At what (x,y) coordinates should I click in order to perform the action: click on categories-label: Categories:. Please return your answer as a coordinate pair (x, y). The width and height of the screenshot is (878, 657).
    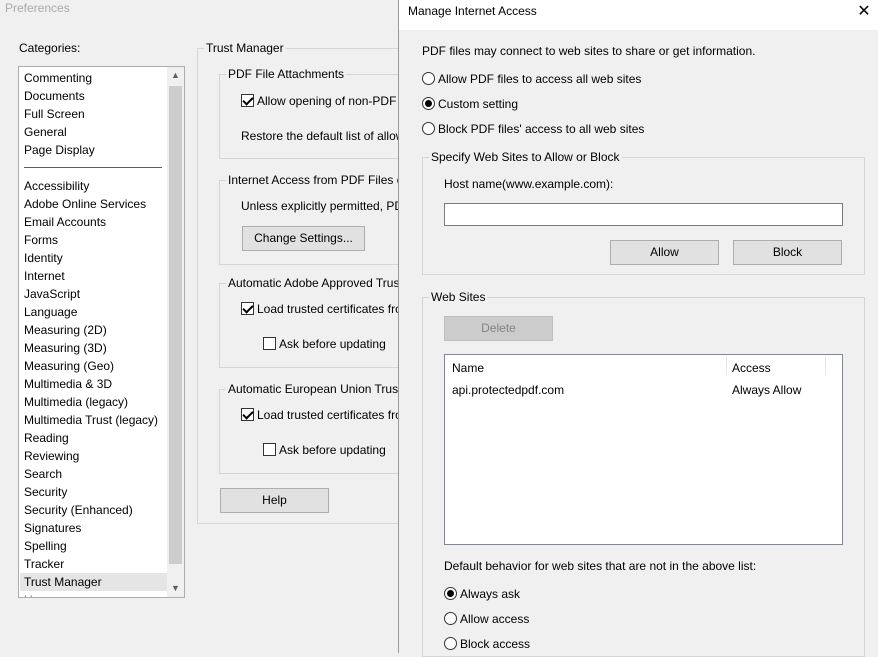
    Looking at the image, I should click on (50, 48).